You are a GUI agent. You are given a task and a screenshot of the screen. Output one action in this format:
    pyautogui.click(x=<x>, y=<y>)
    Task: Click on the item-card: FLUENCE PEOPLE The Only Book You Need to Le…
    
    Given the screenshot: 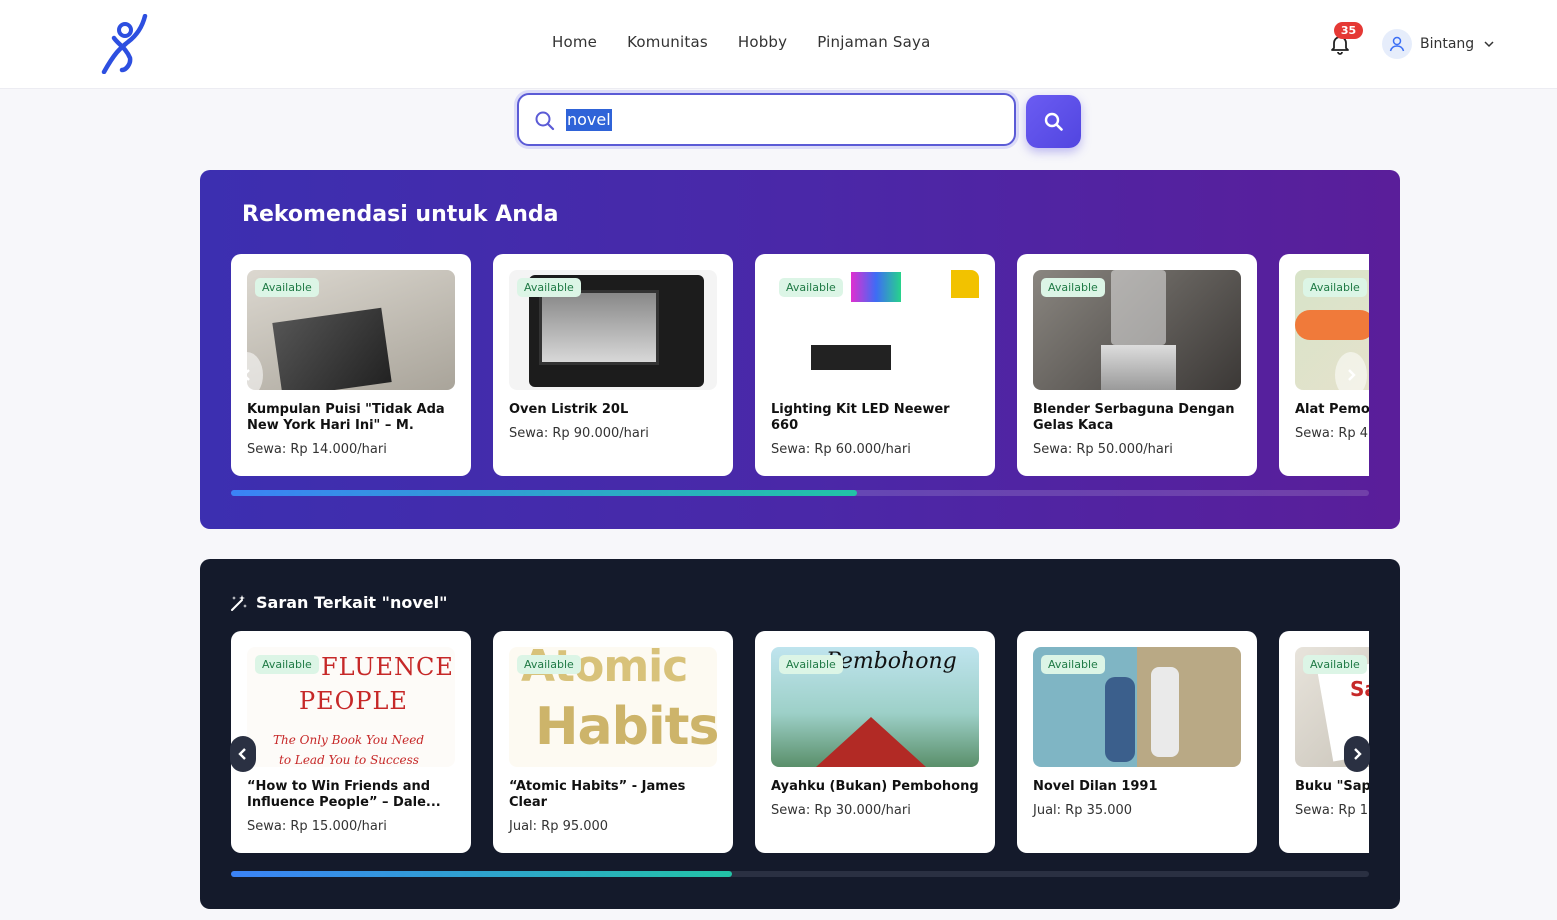 What is the action you would take?
    pyautogui.click(x=351, y=742)
    